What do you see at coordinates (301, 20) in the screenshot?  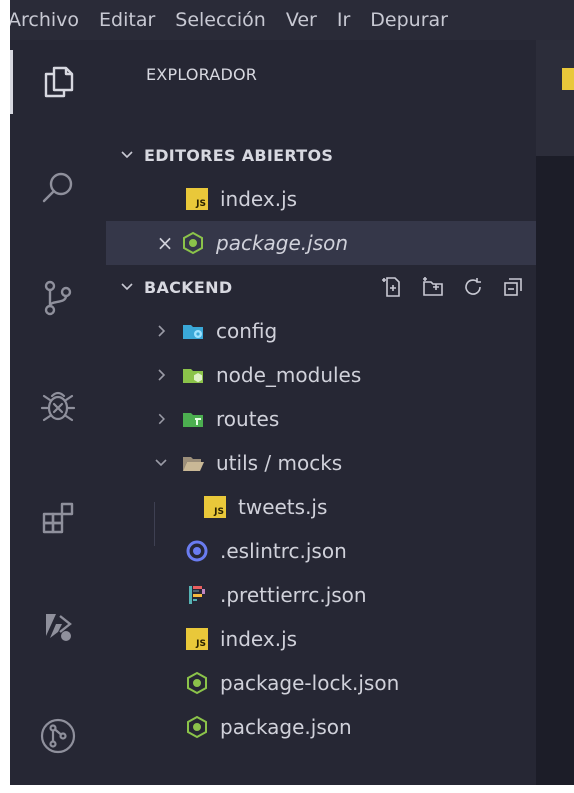 I see `menu-ver: Ver` at bounding box center [301, 20].